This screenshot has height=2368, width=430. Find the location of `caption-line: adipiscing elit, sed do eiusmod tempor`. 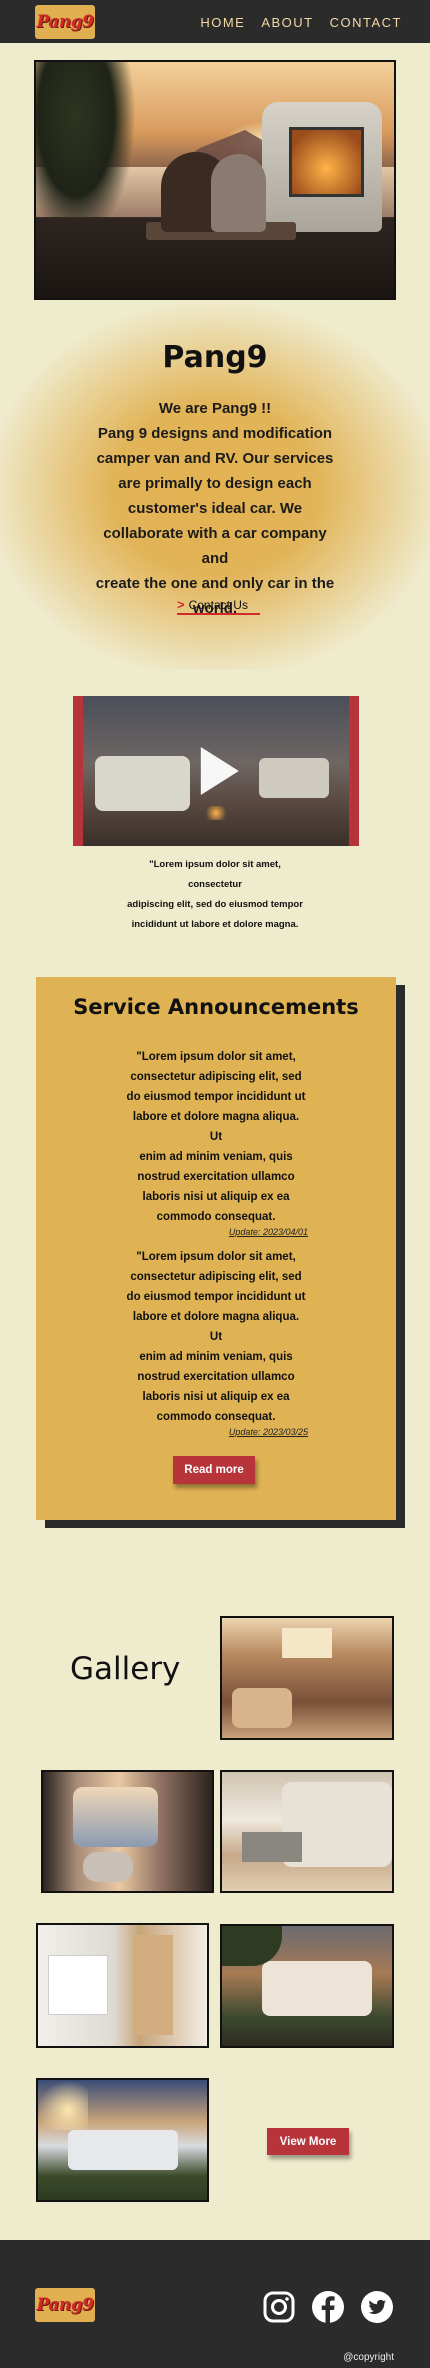

caption-line: adipiscing elit, sed do eiusmod tempor is located at coordinates (215, 904).